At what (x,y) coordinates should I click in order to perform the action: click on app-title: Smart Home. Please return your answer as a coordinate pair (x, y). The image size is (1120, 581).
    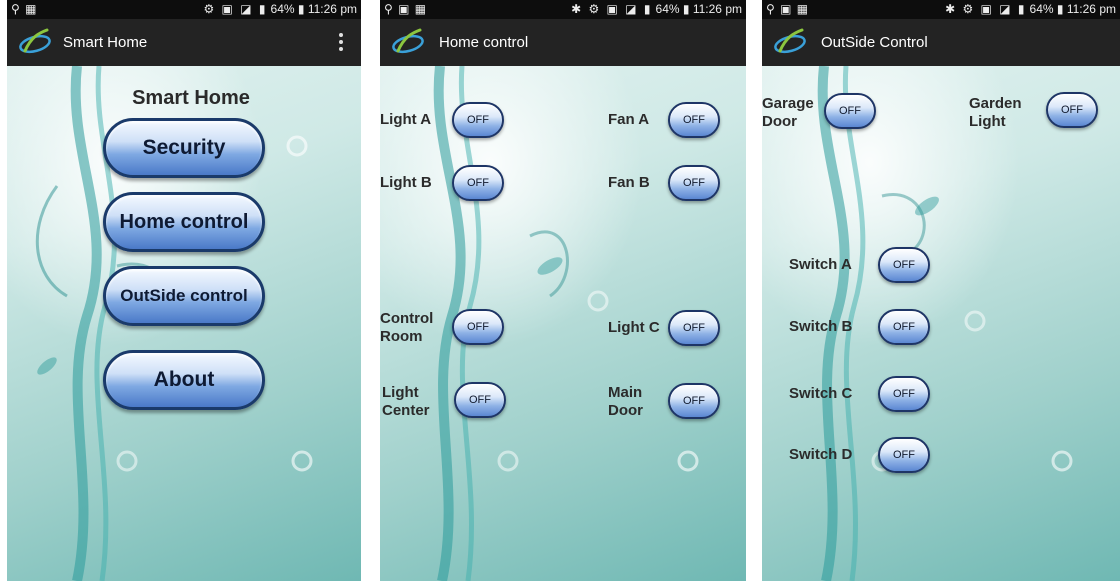
    Looking at the image, I should click on (105, 42).